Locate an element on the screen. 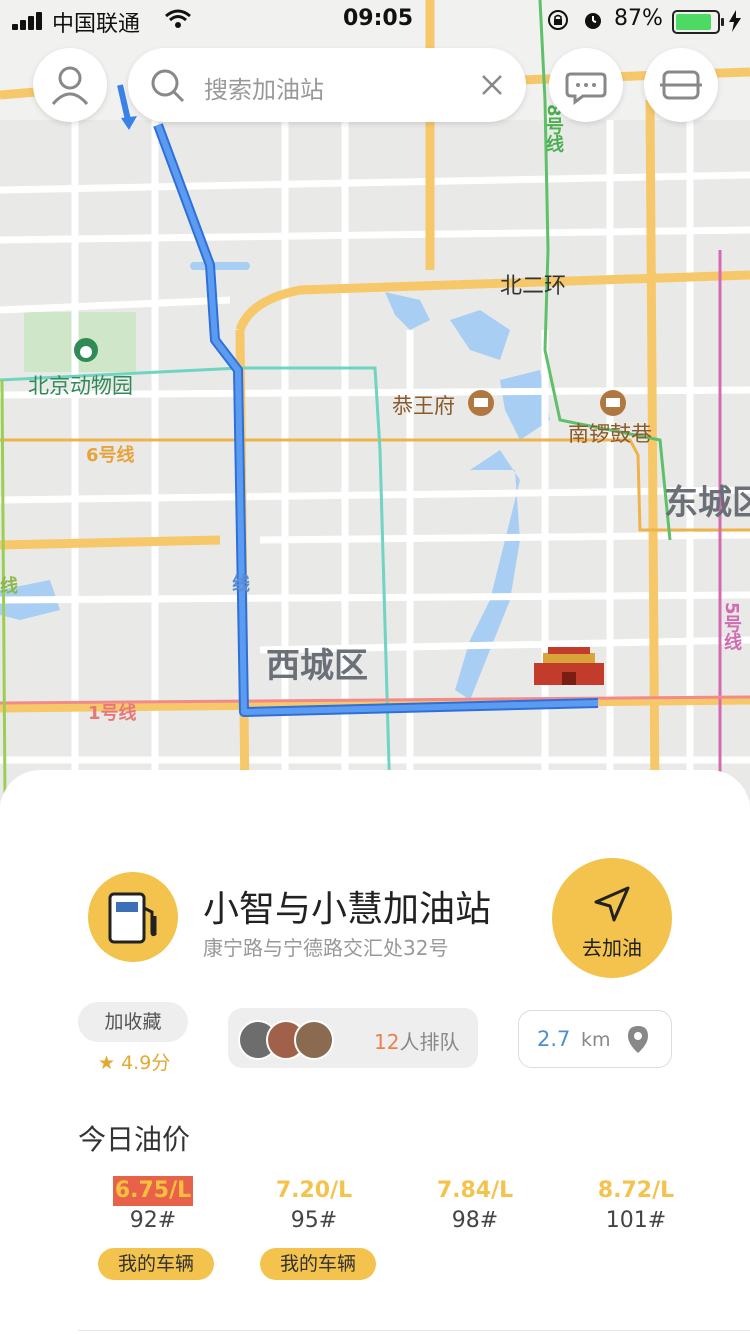 The image size is (750, 1334). avatar is located at coordinates (314, 1040).